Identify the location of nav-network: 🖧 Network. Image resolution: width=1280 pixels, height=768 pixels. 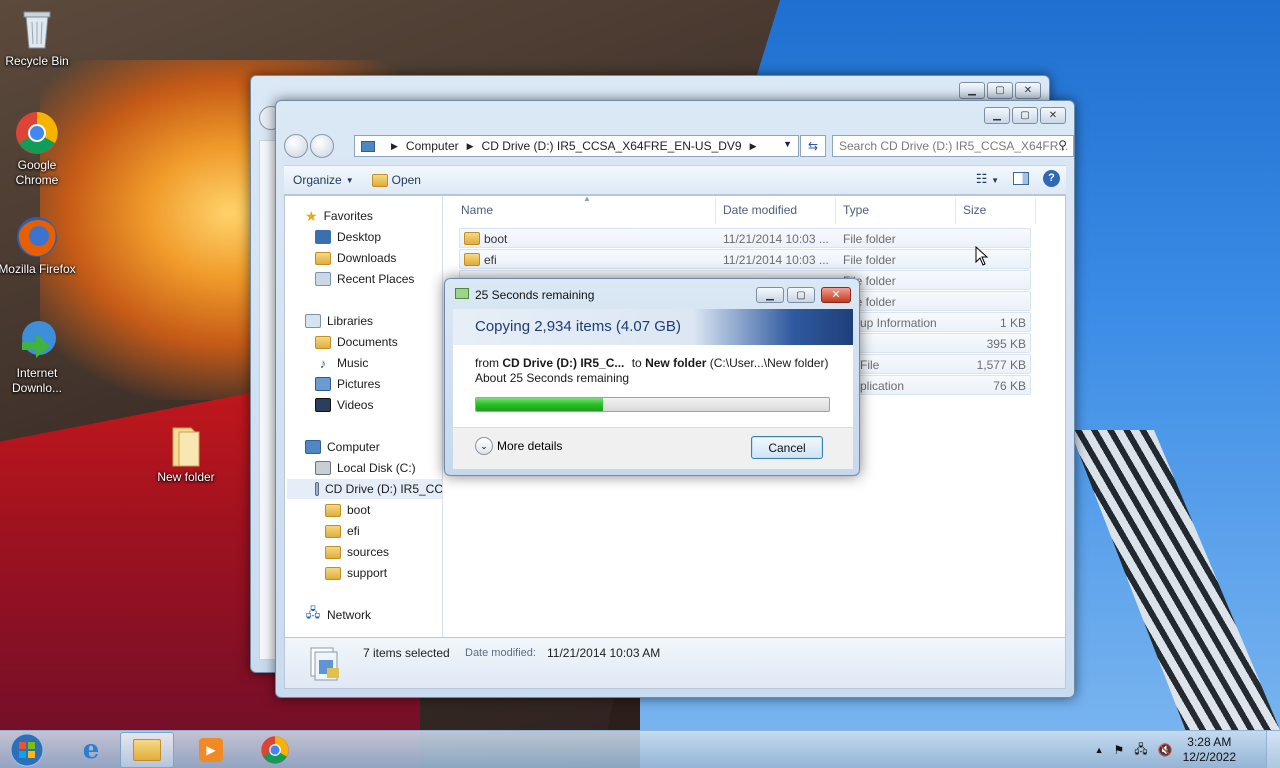
(338, 615).